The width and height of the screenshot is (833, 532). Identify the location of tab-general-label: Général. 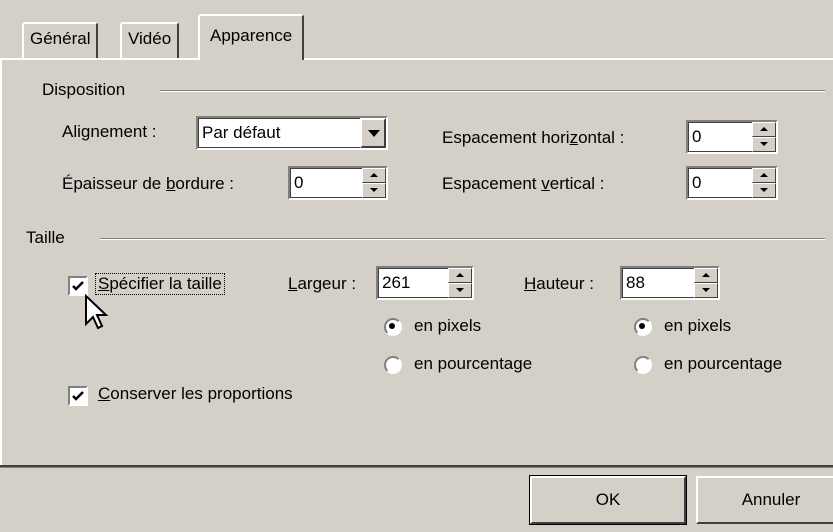
(60, 38).